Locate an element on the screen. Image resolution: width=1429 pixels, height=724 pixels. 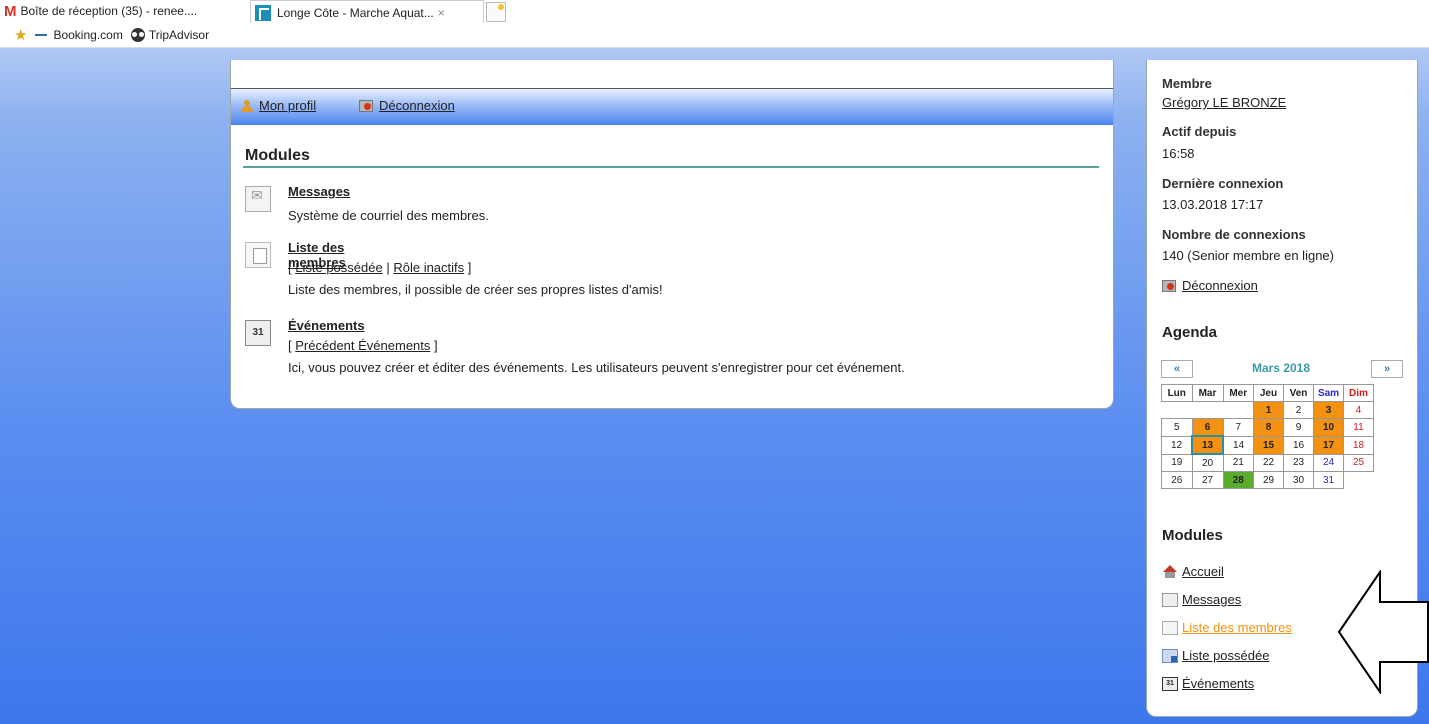
close-tab-icon: × is located at coordinates (441, 13).